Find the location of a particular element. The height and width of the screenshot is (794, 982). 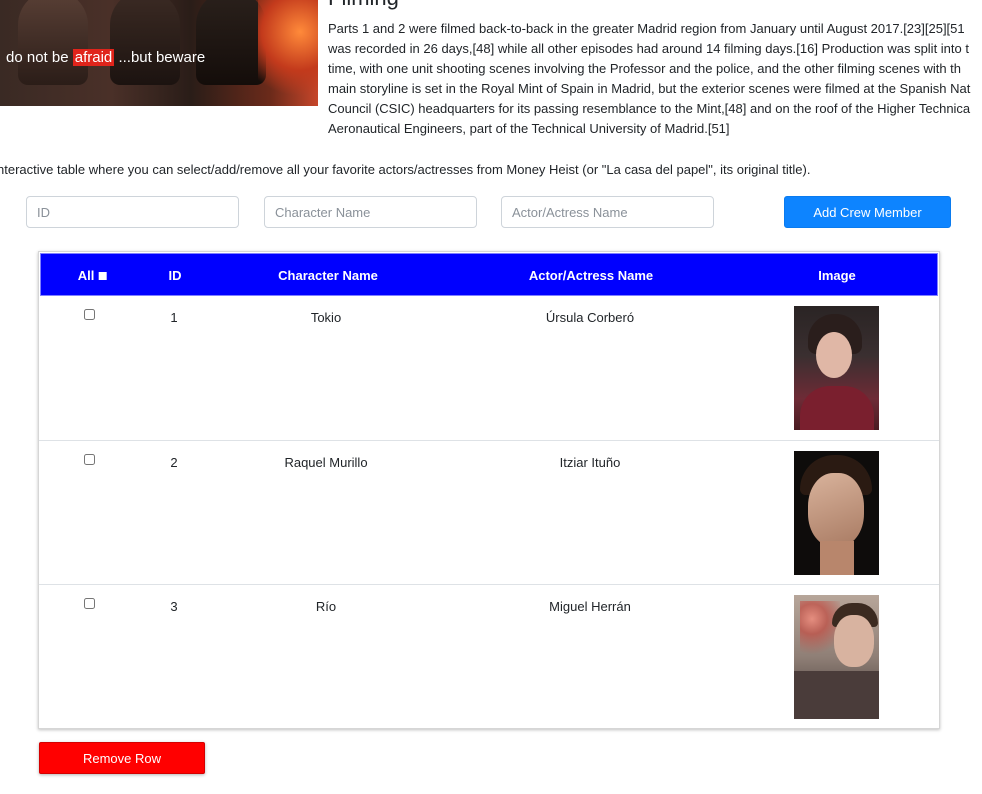

add-crew-member-button: Add Crew Member is located at coordinates (867, 212).